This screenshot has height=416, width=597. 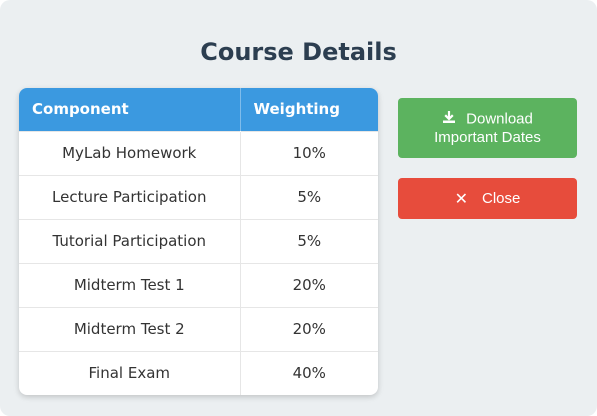 What do you see at coordinates (449, 119) in the screenshot?
I see `download-icon` at bounding box center [449, 119].